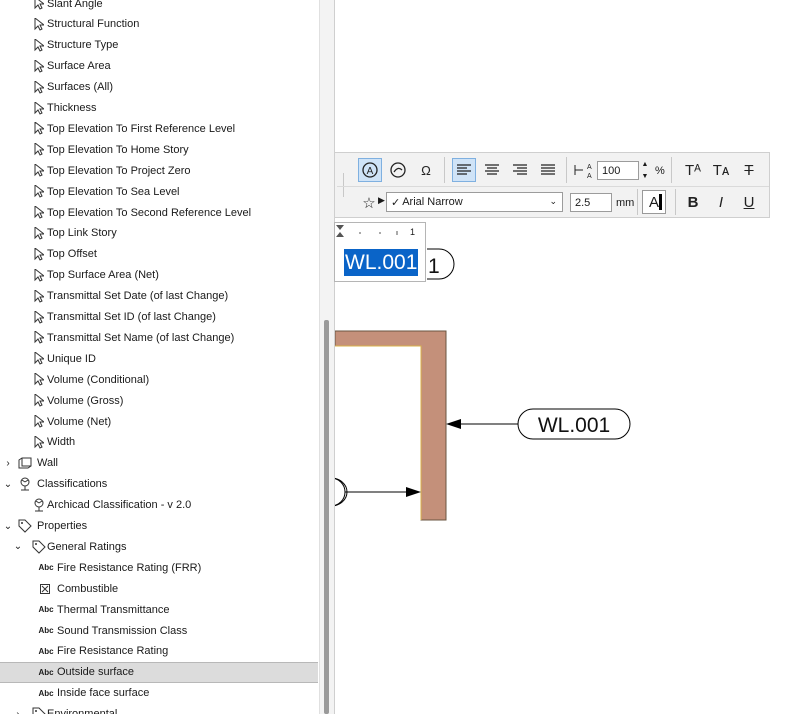 The height and width of the screenshot is (714, 800). Describe the element at coordinates (548, 170) in the screenshot. I see `justify-button` at that location.